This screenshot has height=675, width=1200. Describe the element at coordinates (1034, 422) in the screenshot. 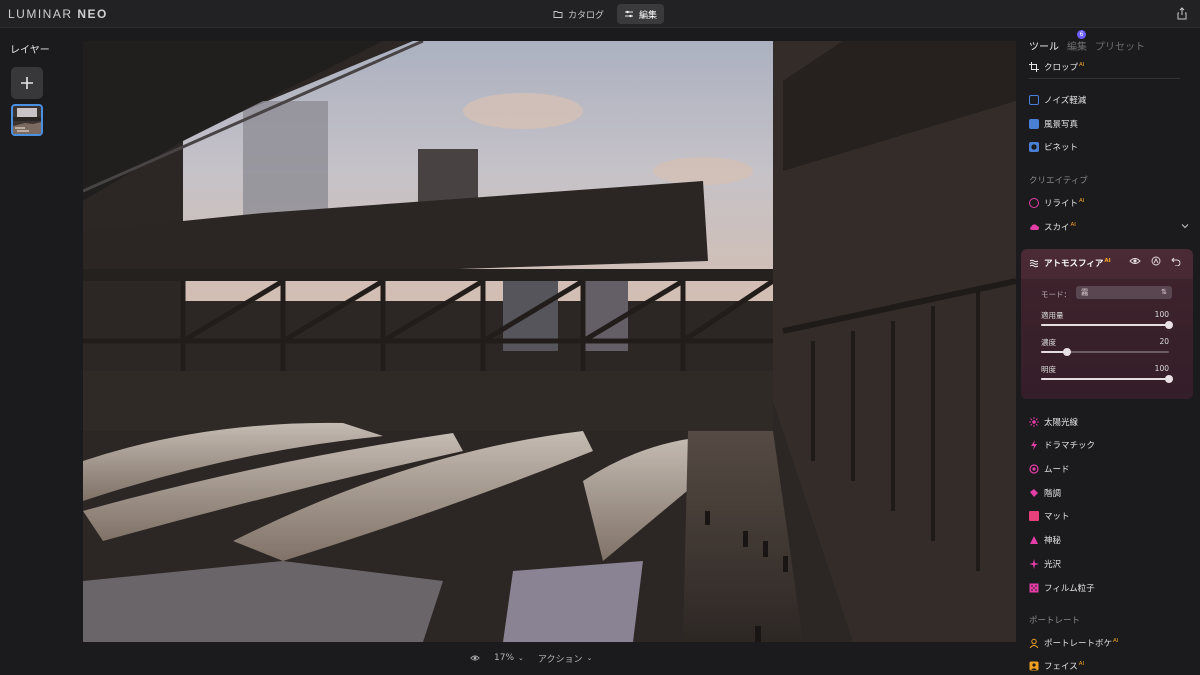

I see `sunrays-icon` at that location.